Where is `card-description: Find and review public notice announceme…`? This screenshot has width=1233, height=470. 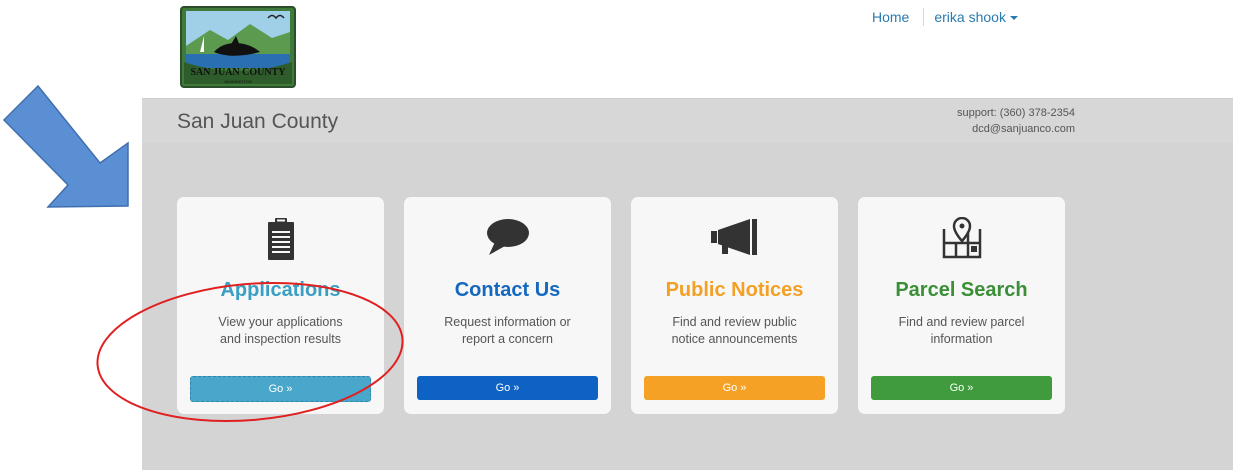 card-description: Find and review public notice announceme… is located at coordinates (734, 331).